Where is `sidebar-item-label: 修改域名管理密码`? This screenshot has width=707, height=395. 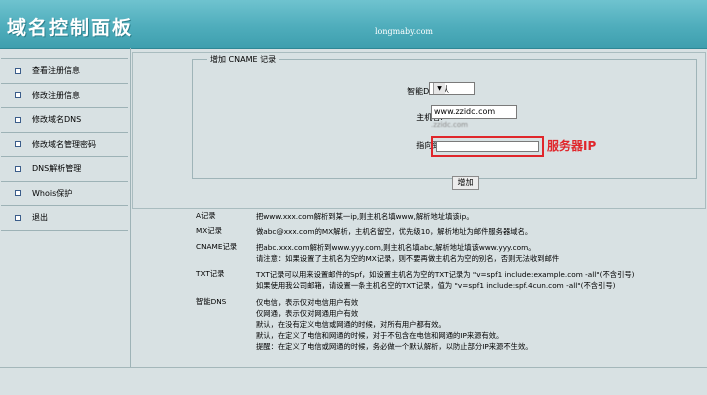
sidebar-item-label: 修改域名管理密码 is located at coordinates (64, 144).